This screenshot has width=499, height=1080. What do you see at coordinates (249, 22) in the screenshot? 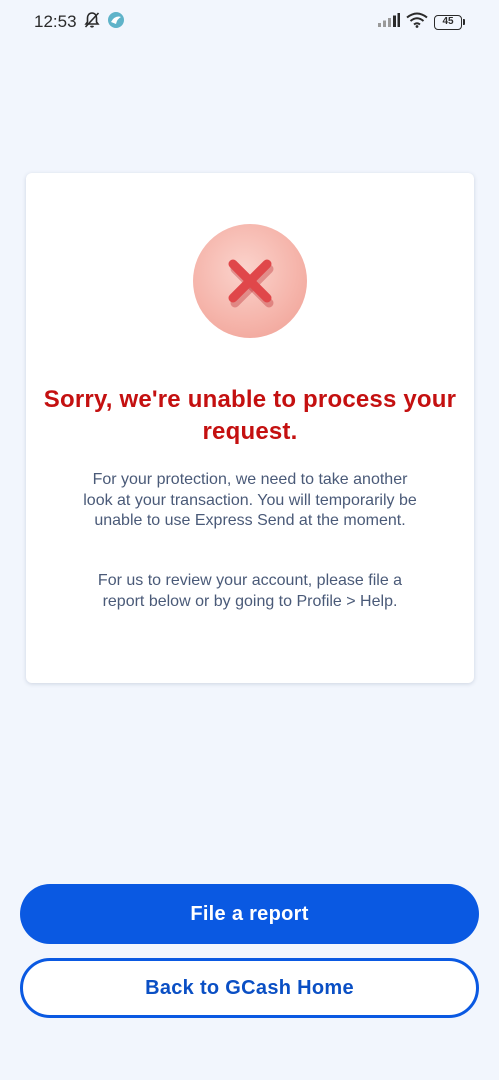
I see `status-bar: 12:53 45` at bounding box center [249, 22].